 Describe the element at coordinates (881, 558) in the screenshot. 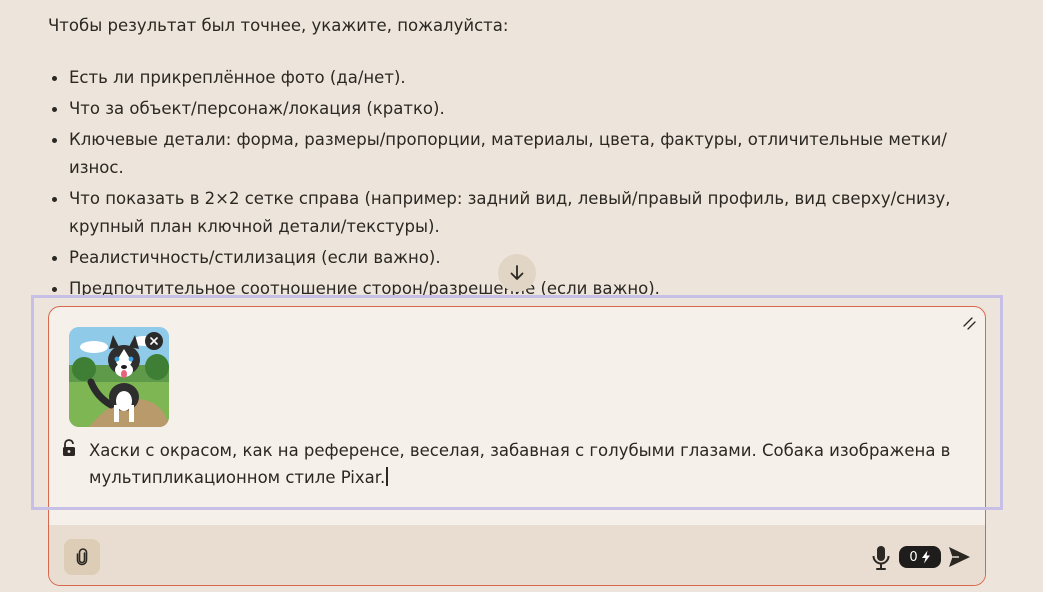

I see `microphone-icon` at that location.